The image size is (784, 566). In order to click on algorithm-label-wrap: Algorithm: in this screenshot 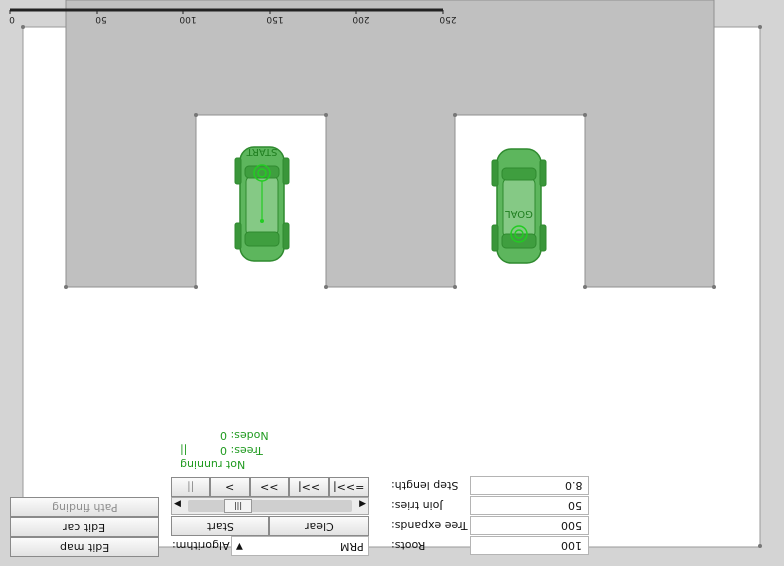, I will do `click(201, 545)`.